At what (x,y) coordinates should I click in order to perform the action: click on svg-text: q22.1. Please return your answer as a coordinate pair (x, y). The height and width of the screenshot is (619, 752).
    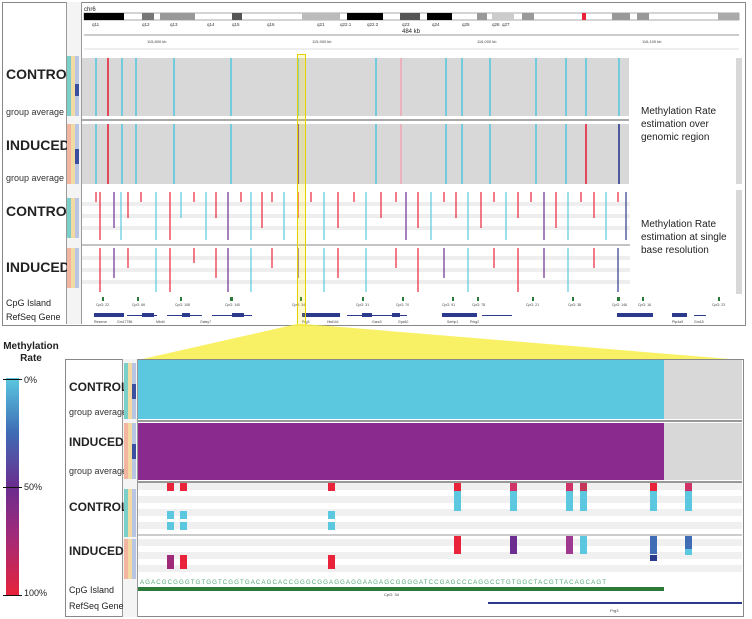
    Looking at the image, I should click on (346, 24).